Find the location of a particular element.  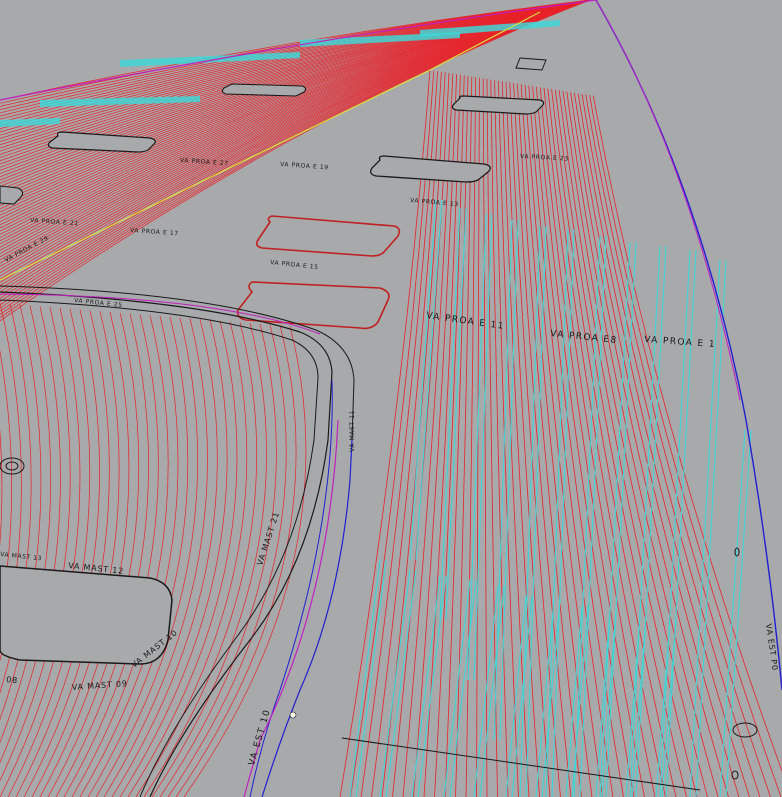

cursor-point is located at coordinates (293, 715).